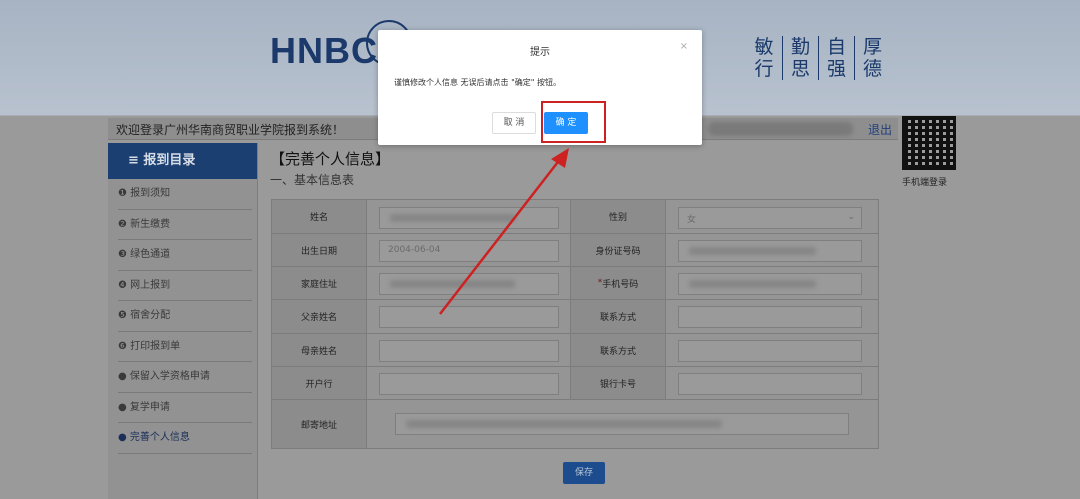  I want to click on form-row: 母亲姓名 联系方式, so click(575, 350).